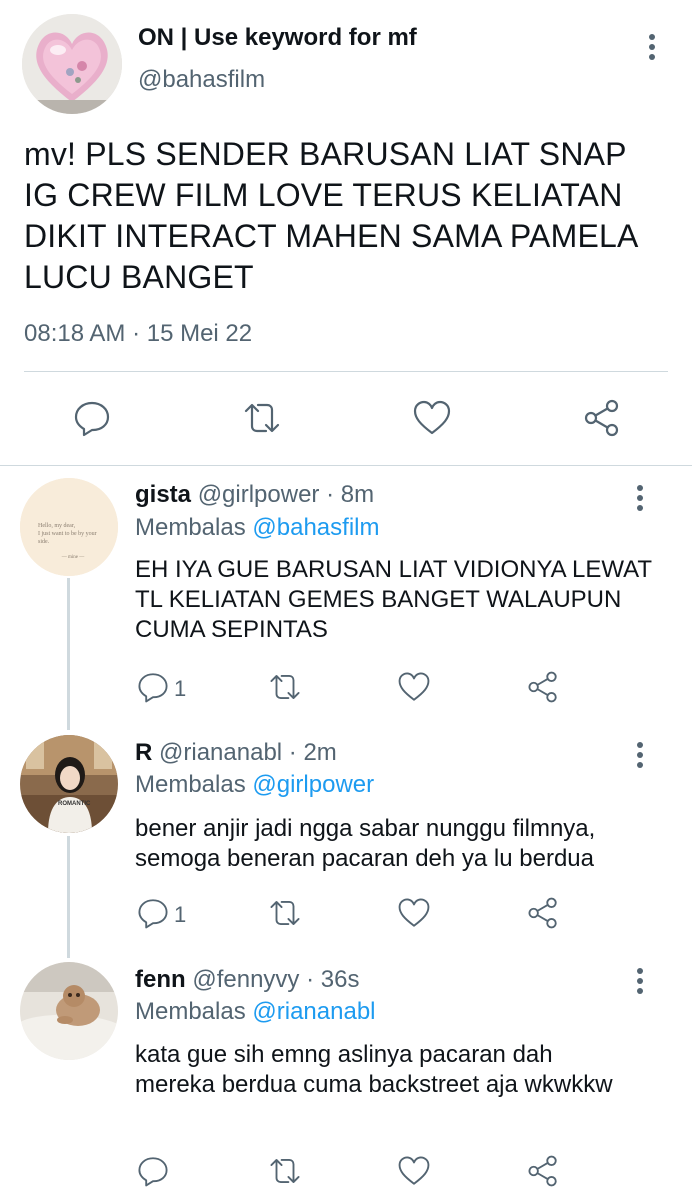 Image resolution: width=692 pixels, height=1200 pixels. I want to click on reply-time: · 8m, so click(350, 494).